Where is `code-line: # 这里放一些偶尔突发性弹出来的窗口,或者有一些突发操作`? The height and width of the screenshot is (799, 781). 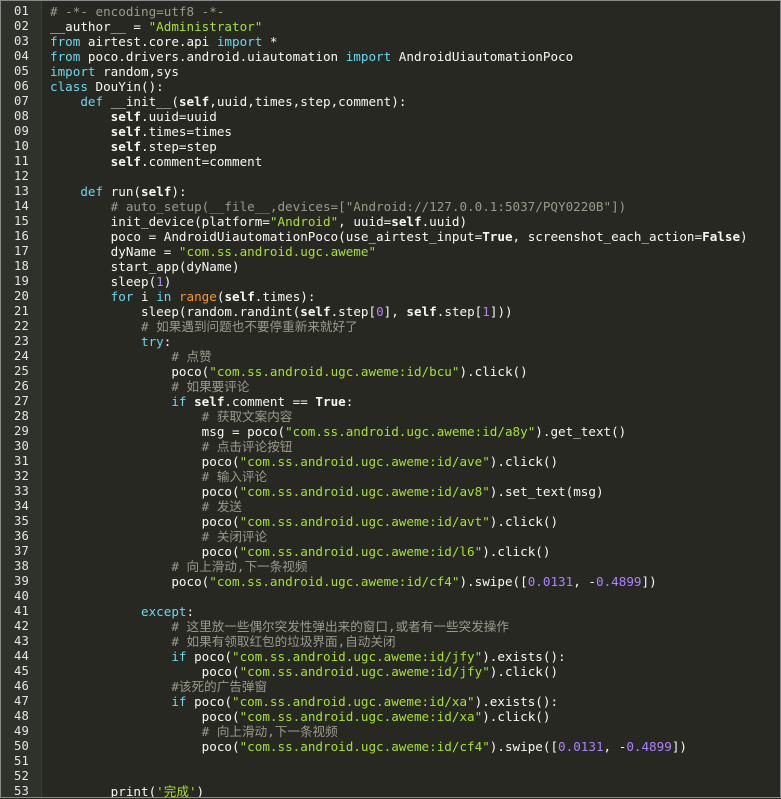
code-line: # 这里放一些偶尔突发性弹出来的窗口,或者有一些突发操作 is located at coordinates (415, 626).